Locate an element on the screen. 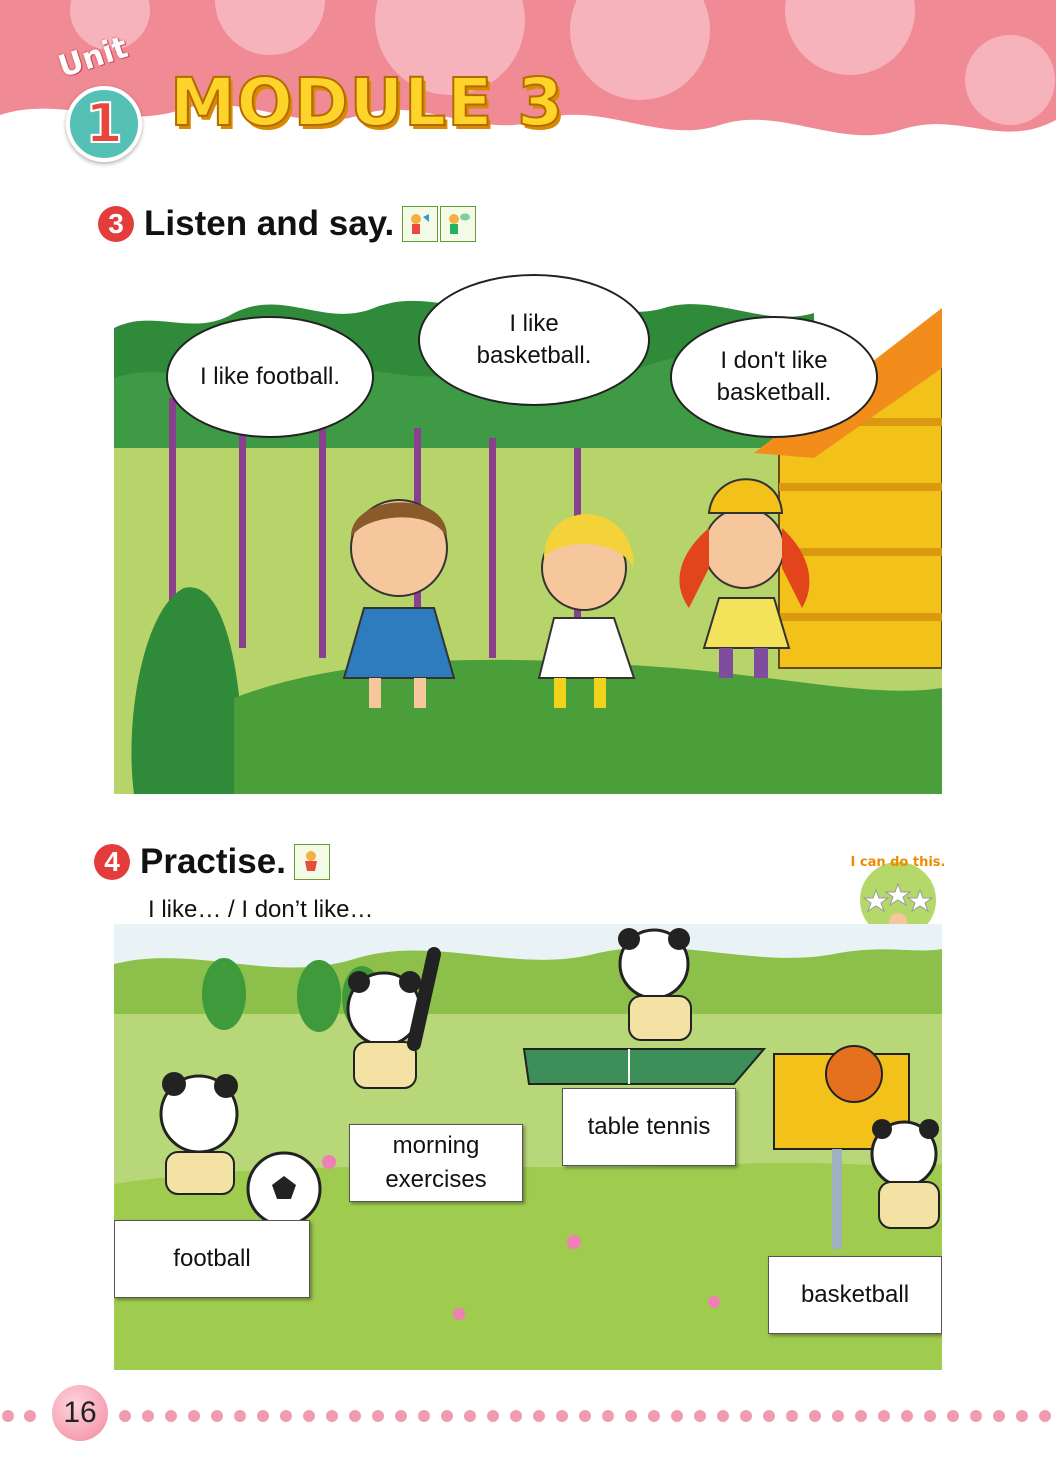 This screenshot has height=1484, width=1056. badge-text: I can do this. is located at coordinates (898, 862).